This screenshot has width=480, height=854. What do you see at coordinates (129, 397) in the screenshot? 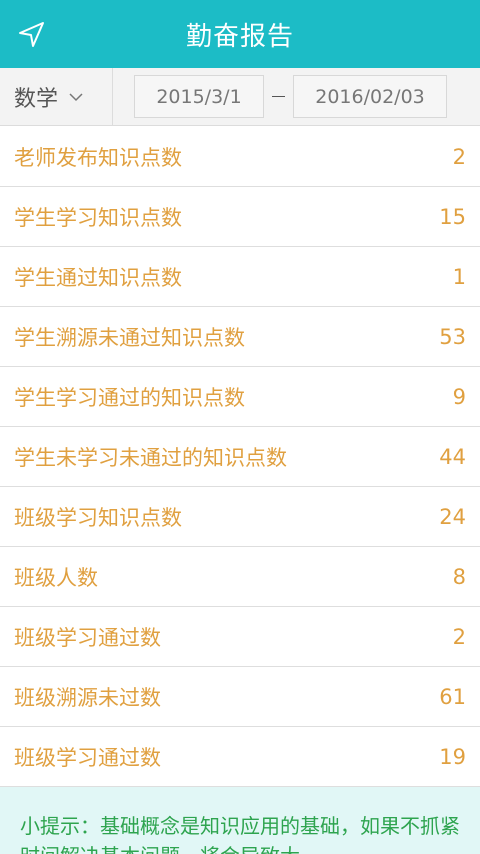
I see `stat-label: 学生学习通过的知识点数` at bounding box center [129, 397].